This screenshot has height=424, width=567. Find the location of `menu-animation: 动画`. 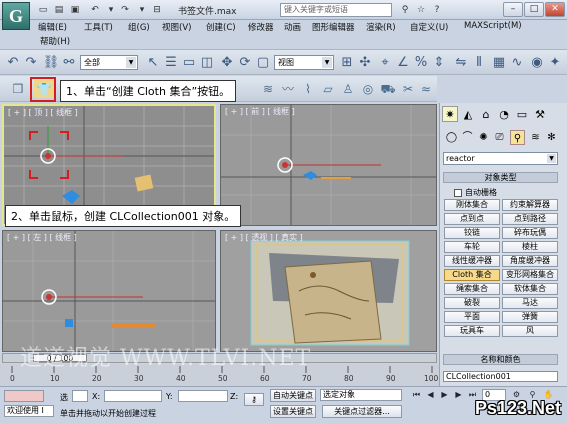

menu-animation: 动画 is located at coordinates (292, 27).